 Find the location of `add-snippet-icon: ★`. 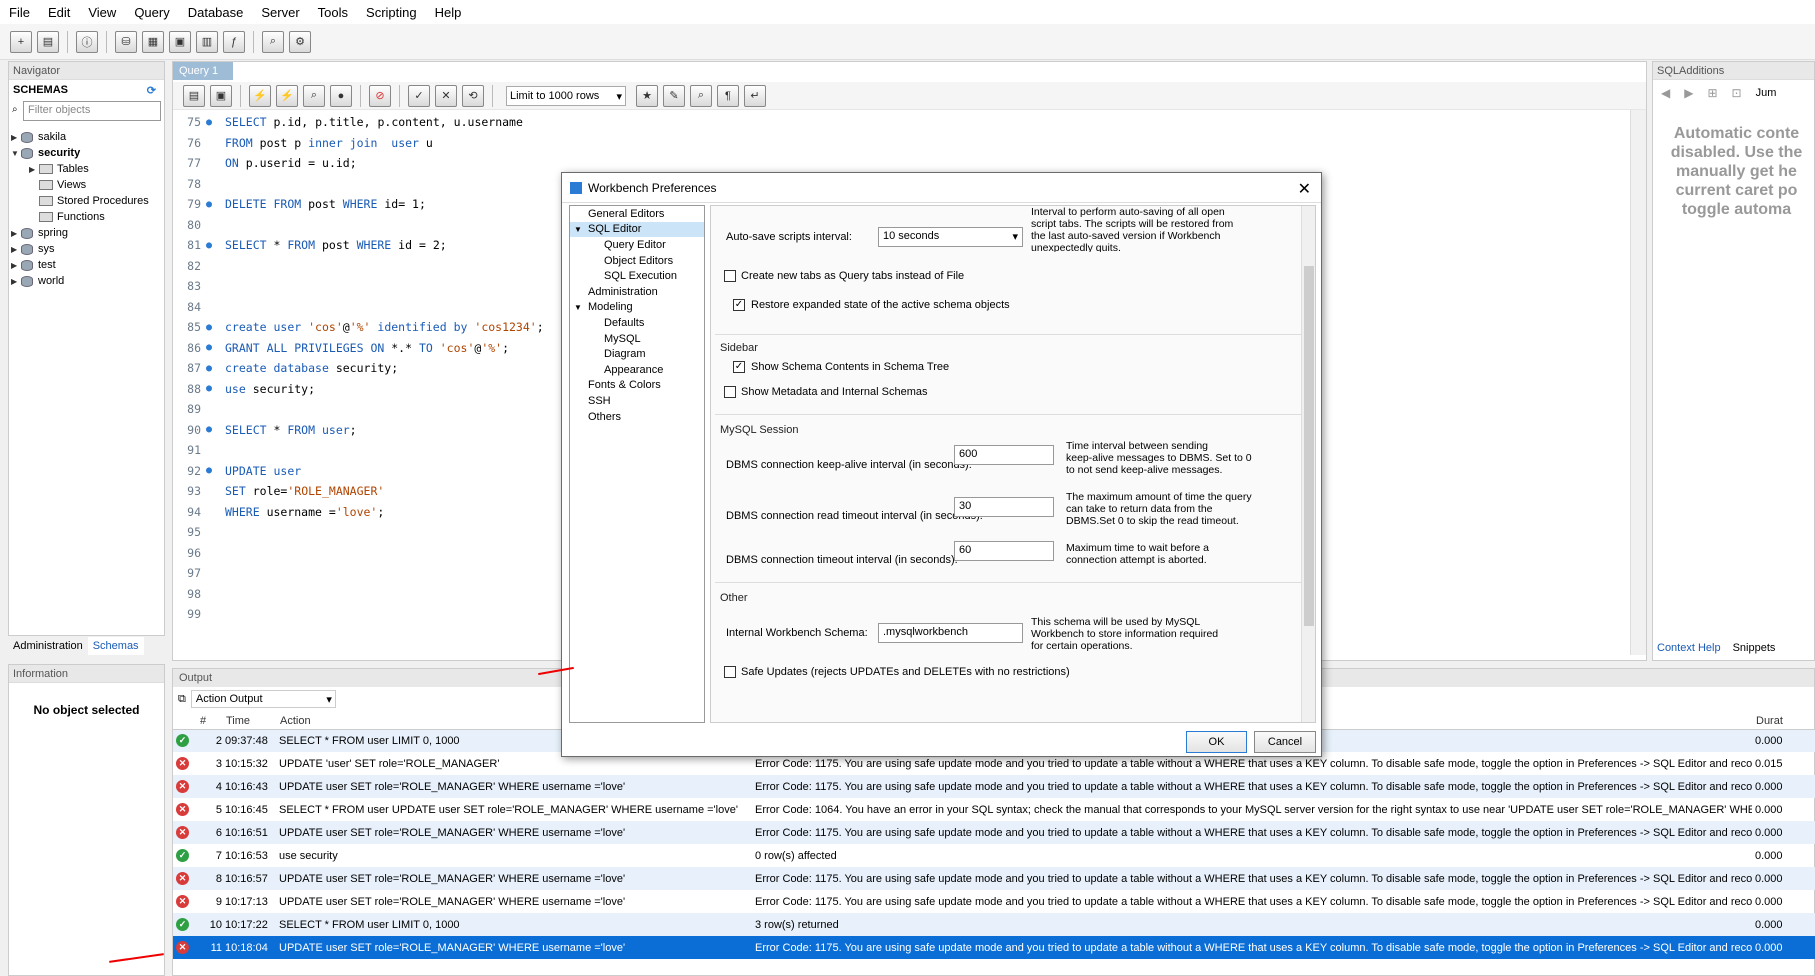

add-snippet-icon: ★ is located at coordinates (647, 95).